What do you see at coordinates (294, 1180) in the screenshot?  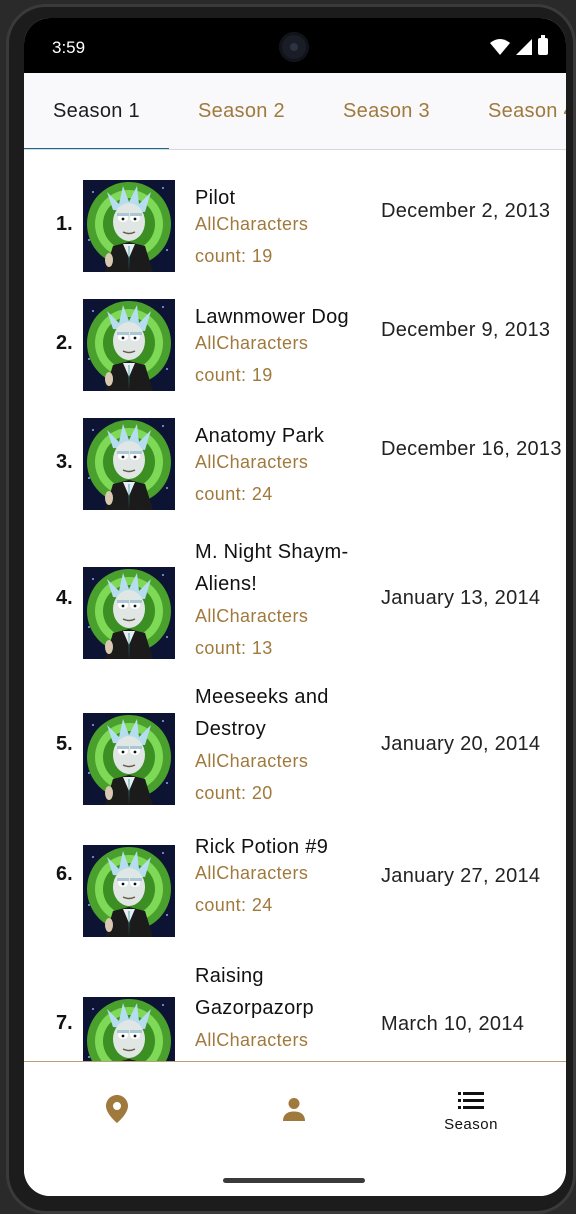 I see `home-indicator` at bounding box center [294, 1180].